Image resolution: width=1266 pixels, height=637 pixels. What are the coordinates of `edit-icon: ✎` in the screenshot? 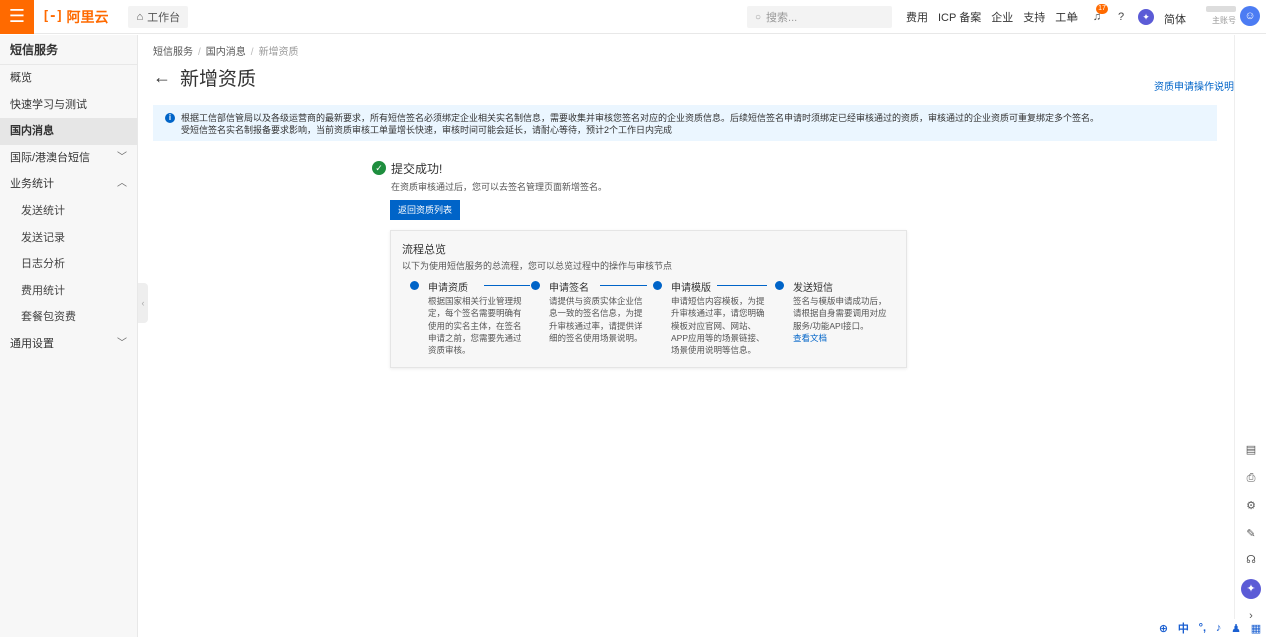 It's located at (1251, 534).